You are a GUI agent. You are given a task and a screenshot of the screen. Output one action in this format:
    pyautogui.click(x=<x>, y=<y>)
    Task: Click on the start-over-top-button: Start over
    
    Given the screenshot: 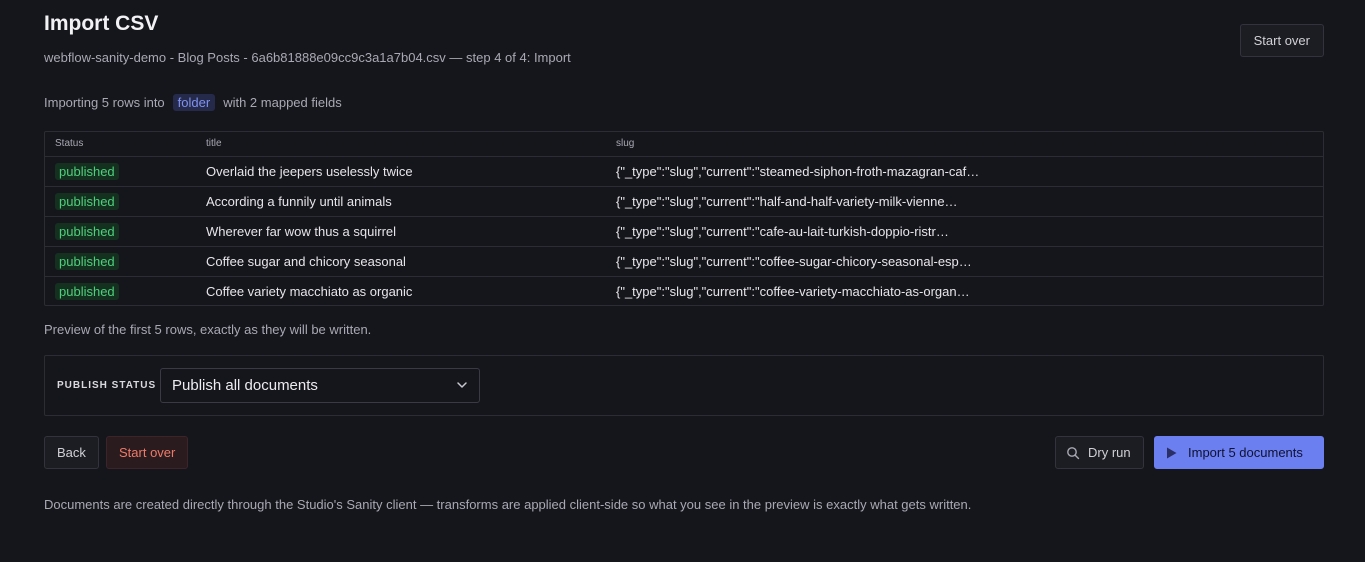 What is the action you would take?
    pyautogui.click(x=1281, y=40)
    